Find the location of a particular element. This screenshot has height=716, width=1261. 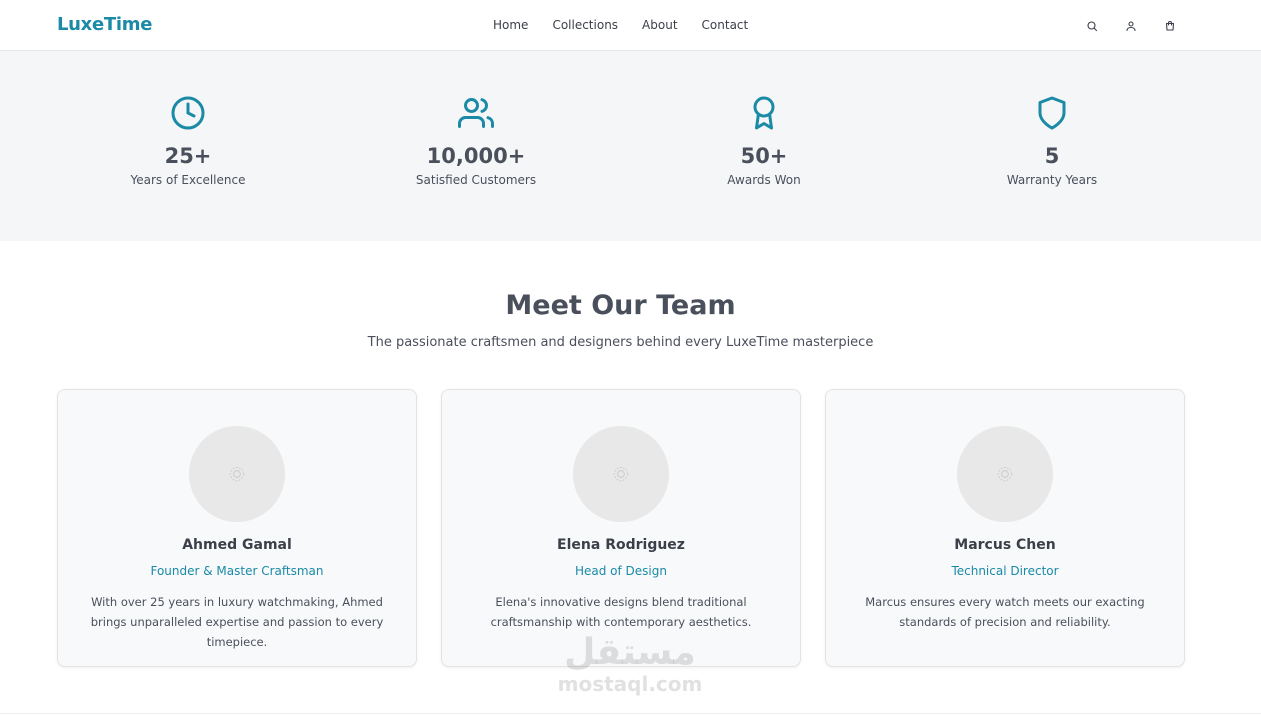

member-name: Elena Rodriguez is located at coordinates (621, 545).